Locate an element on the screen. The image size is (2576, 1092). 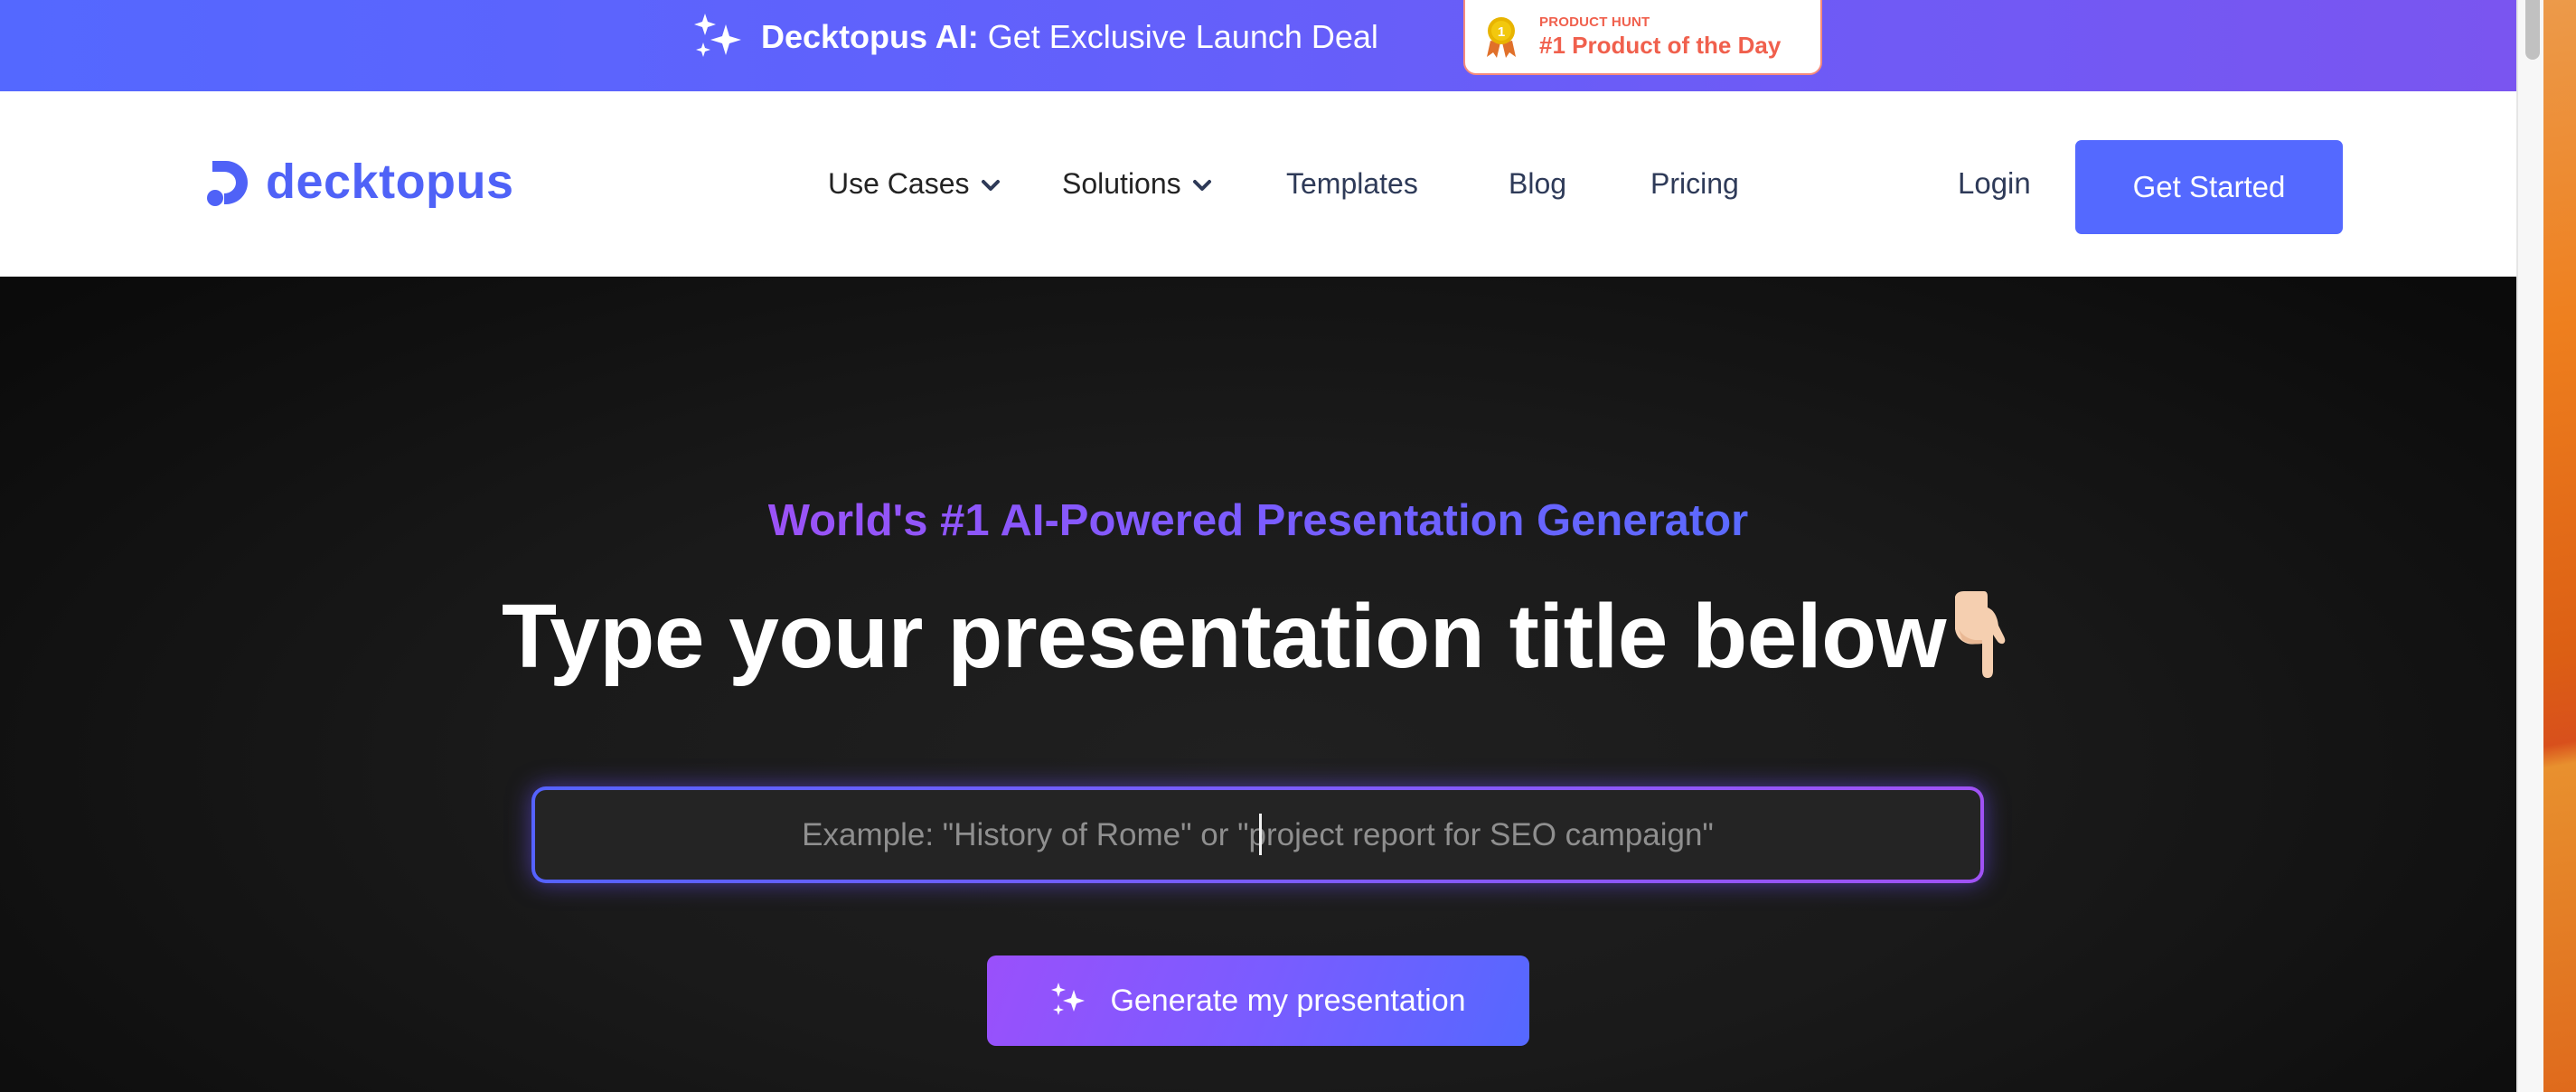
nav-use-cases-label: Use Cases is located at coordinates (899, 183).